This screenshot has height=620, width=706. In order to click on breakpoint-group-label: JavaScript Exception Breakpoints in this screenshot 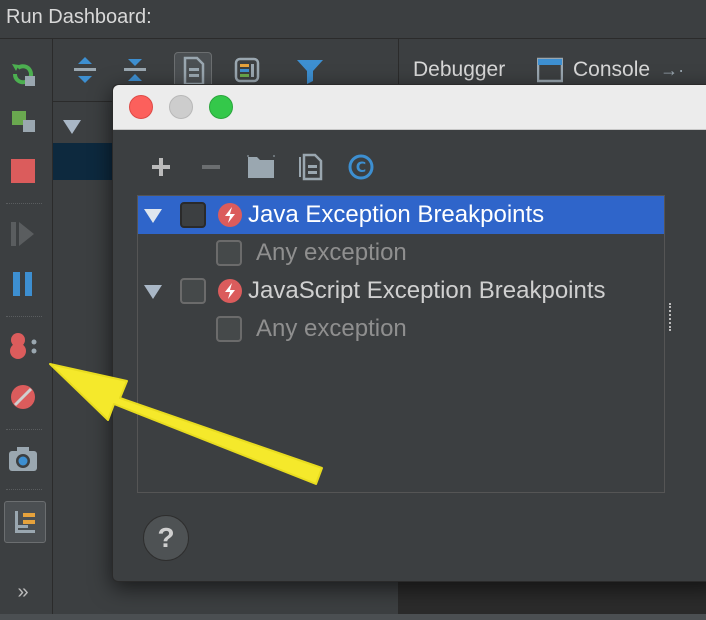, I will do `click(427, 290)`.